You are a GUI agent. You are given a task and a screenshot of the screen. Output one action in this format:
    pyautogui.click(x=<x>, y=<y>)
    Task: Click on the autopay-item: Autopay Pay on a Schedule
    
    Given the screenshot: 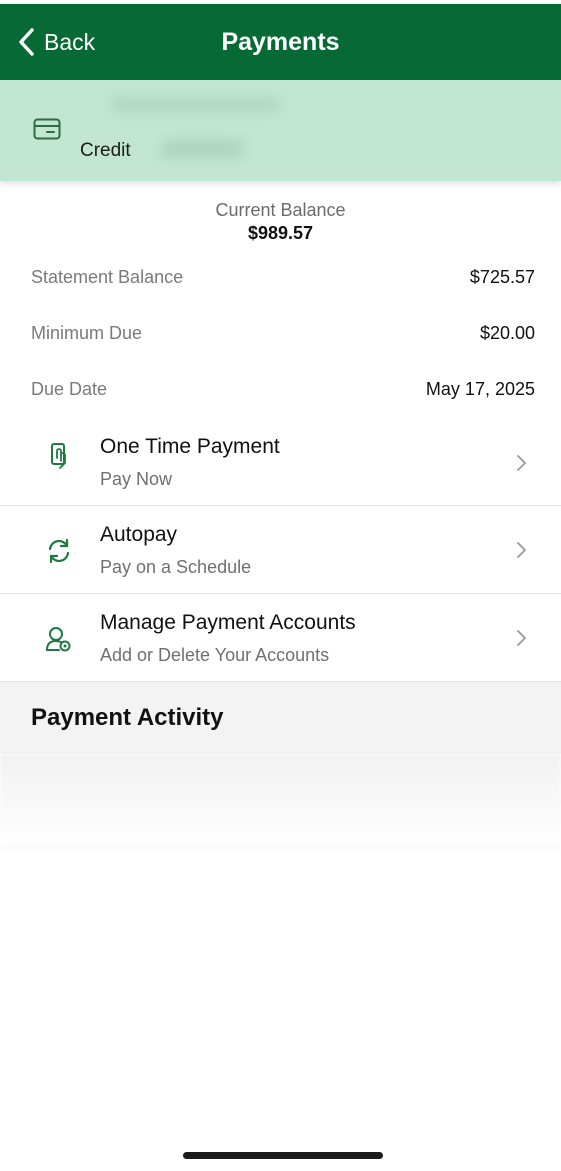 What is the action you would take?
    pyautogui.click(x=280, y=550)
    